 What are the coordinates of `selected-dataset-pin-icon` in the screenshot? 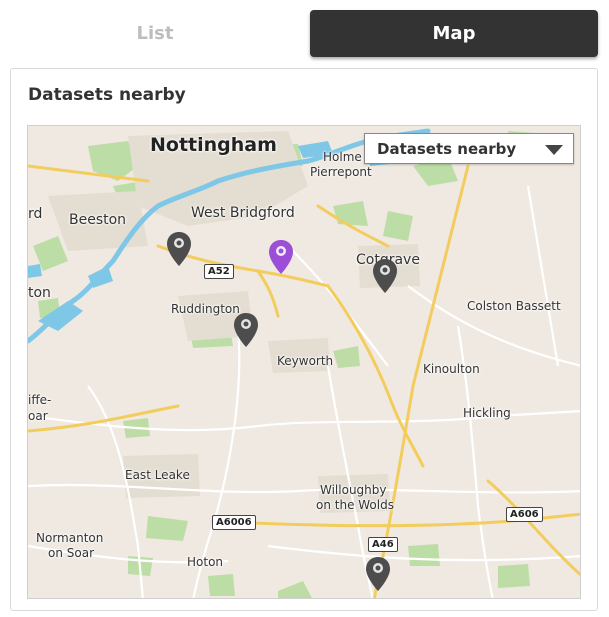 It's located at (281, 257).